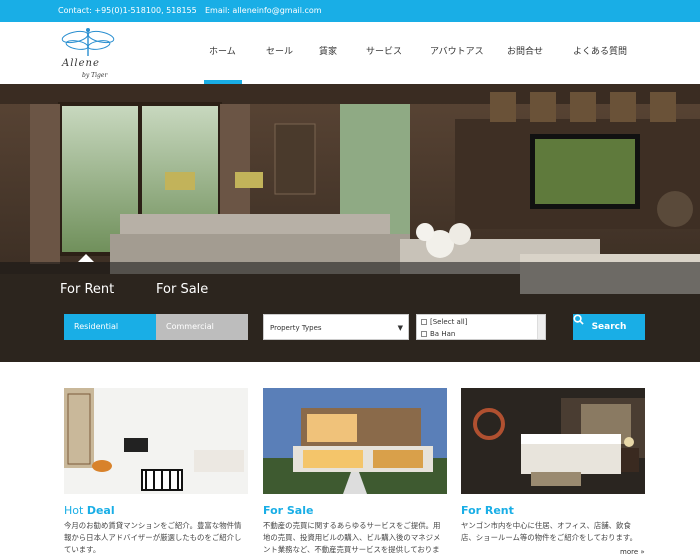 This screenshot has height=560, width=700. Describe the element at coordinates (632, 552) in the screenshot. I see `more-link: more »` at that location.